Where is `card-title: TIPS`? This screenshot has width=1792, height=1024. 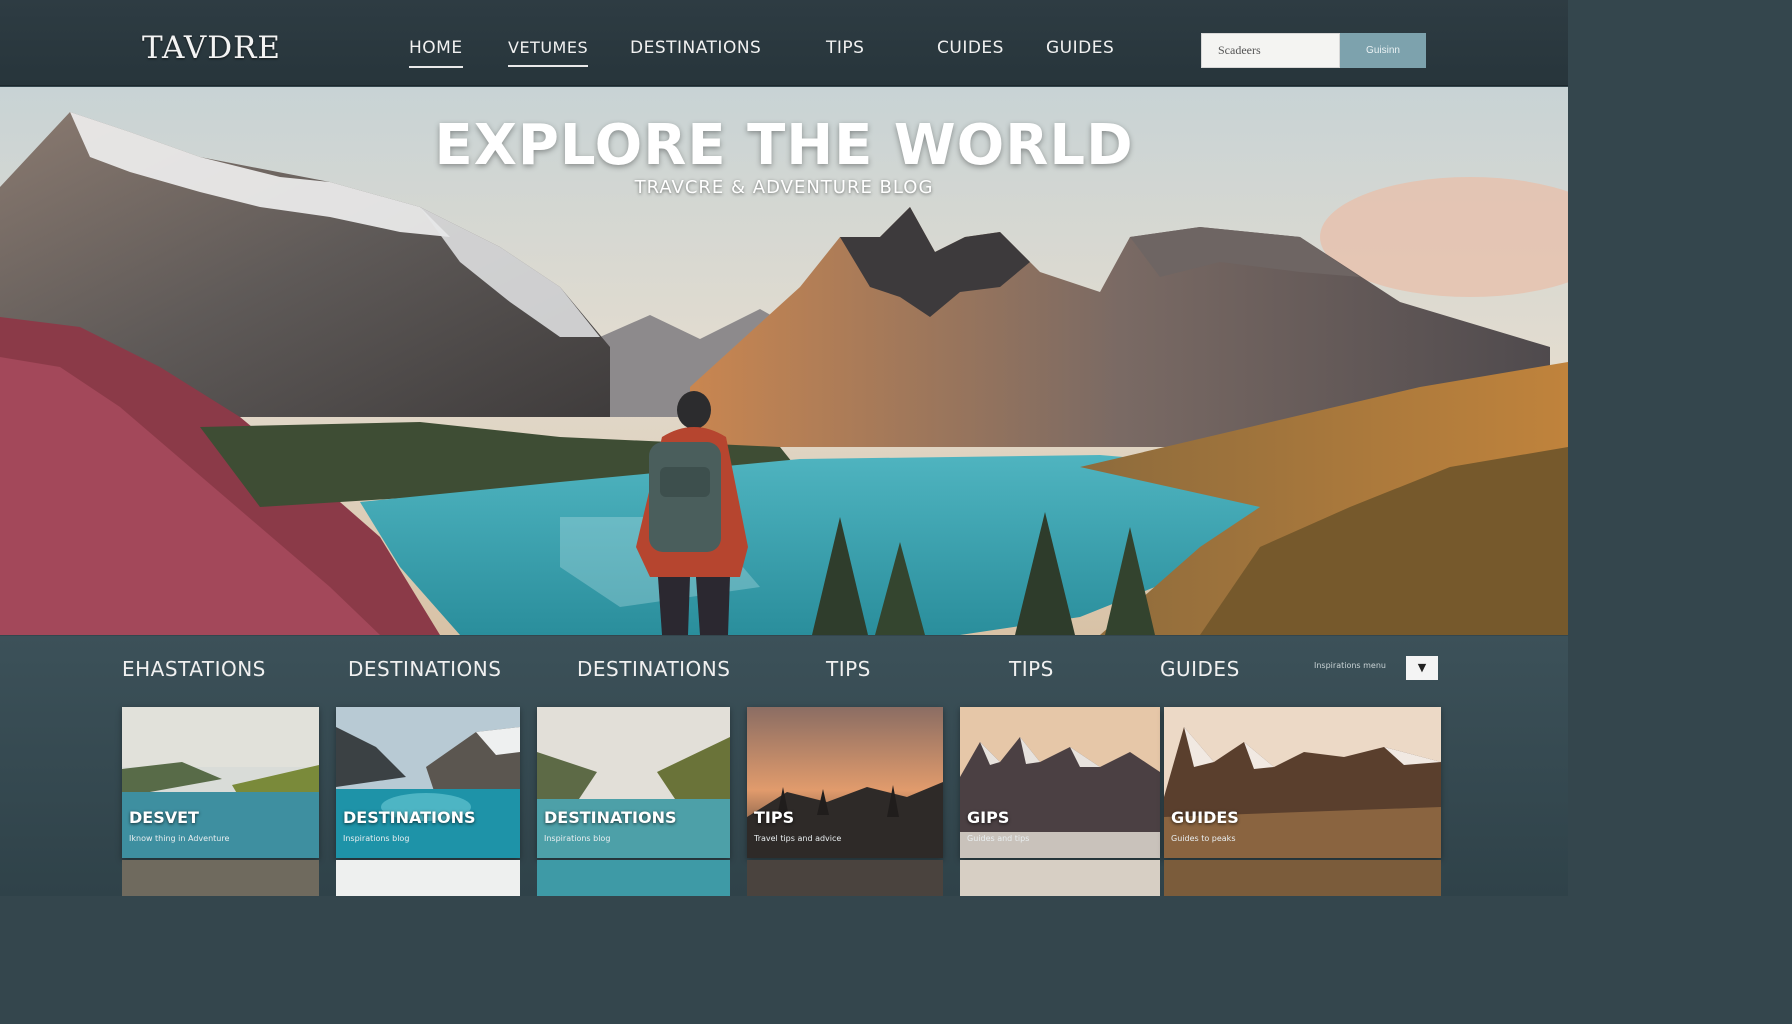 card-title: TIPS is located at coordinates (774, 817).